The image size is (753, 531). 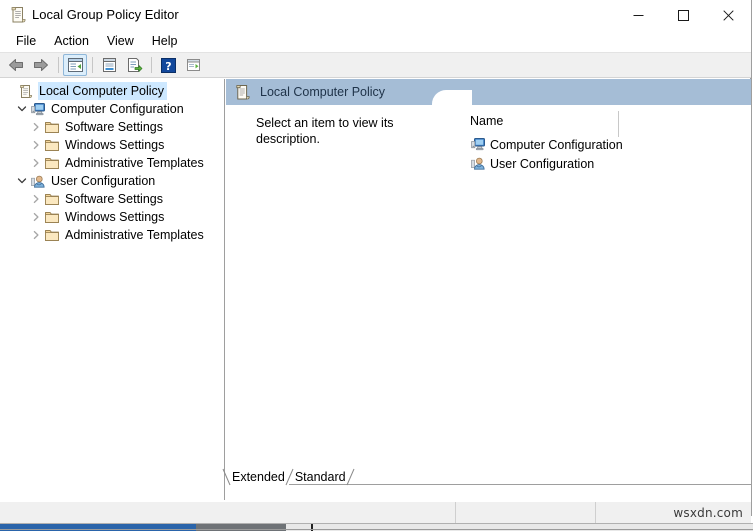 I want to click on toolbar: ?, so click(x=375, y=65).